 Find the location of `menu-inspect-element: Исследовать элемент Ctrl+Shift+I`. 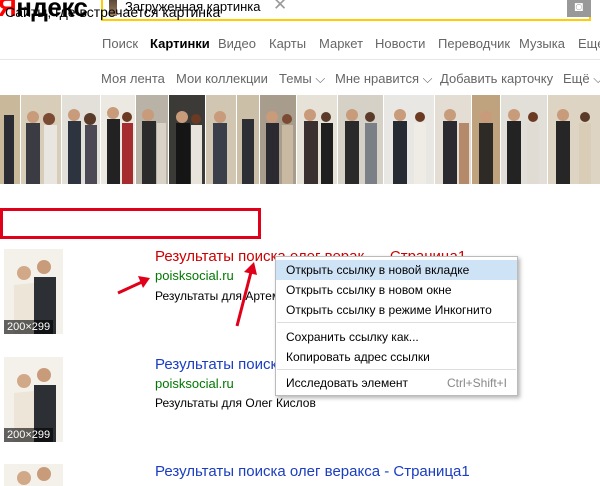

menu-inspect-element: Исследовать элемент Ctrl+Shift+I is located at coordinates (396, 383).